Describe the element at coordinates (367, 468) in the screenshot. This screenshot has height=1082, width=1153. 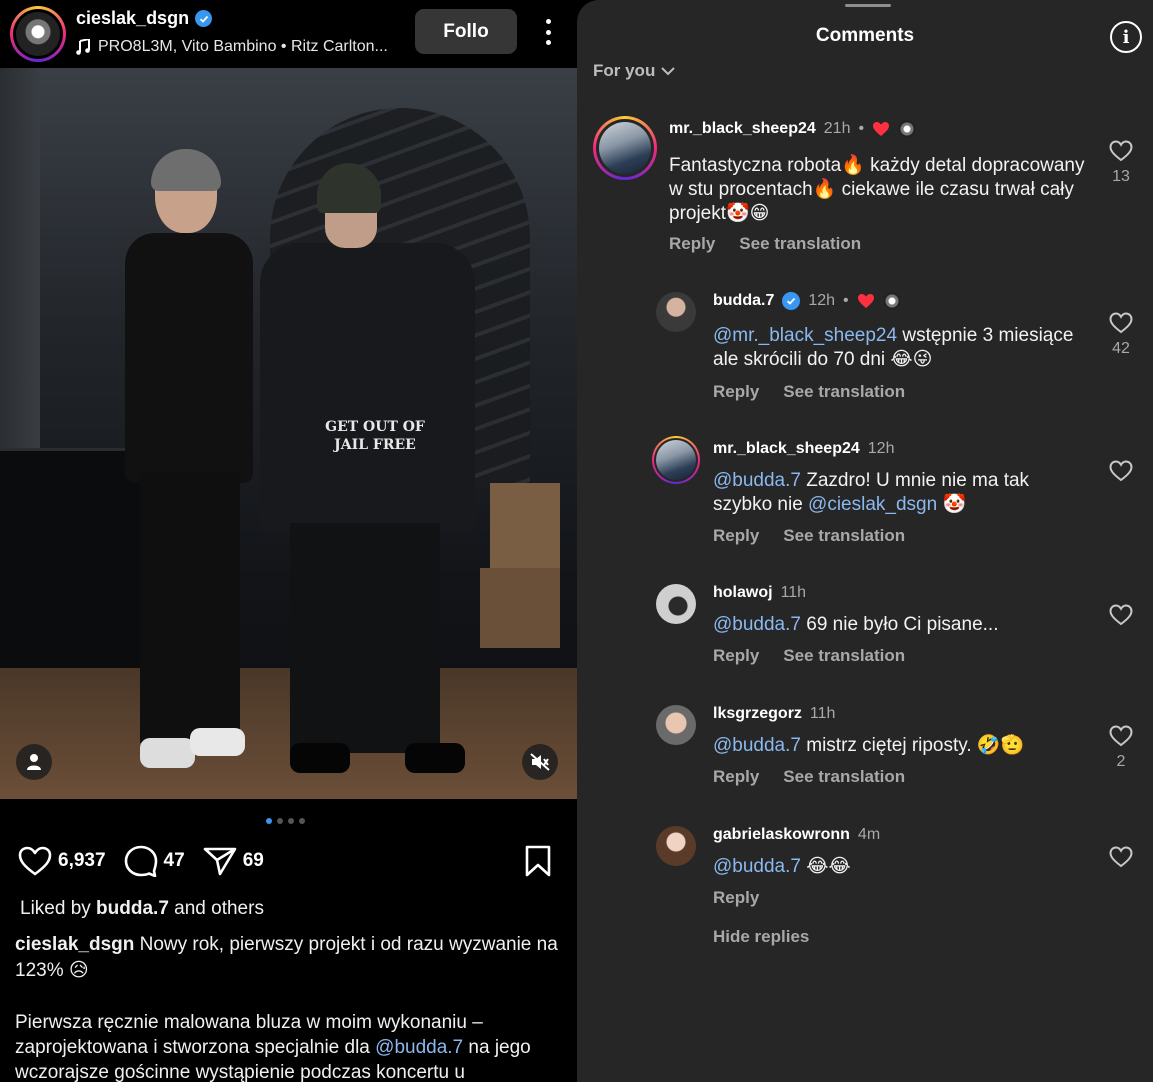
I see `person-right: GET OUT OF JAIL FREE` at that location.